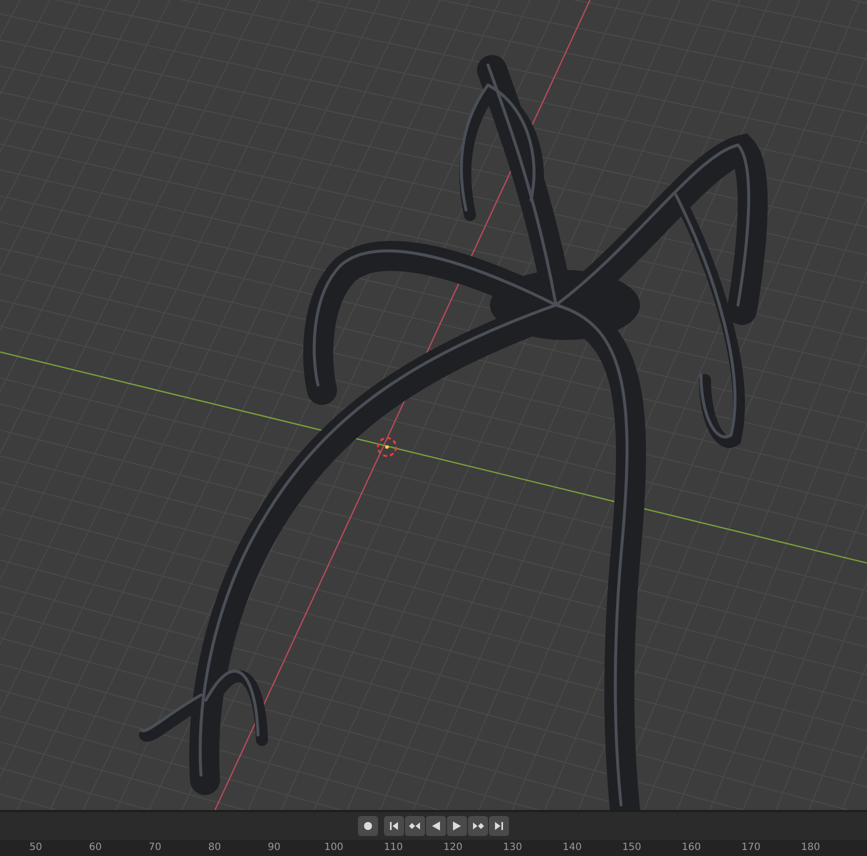 This screenshot has height=856, width=867. What do you see at coordinates (452, 848) in the screenshot?
I see `frame-number: 120` at bounding box center [452, 848].